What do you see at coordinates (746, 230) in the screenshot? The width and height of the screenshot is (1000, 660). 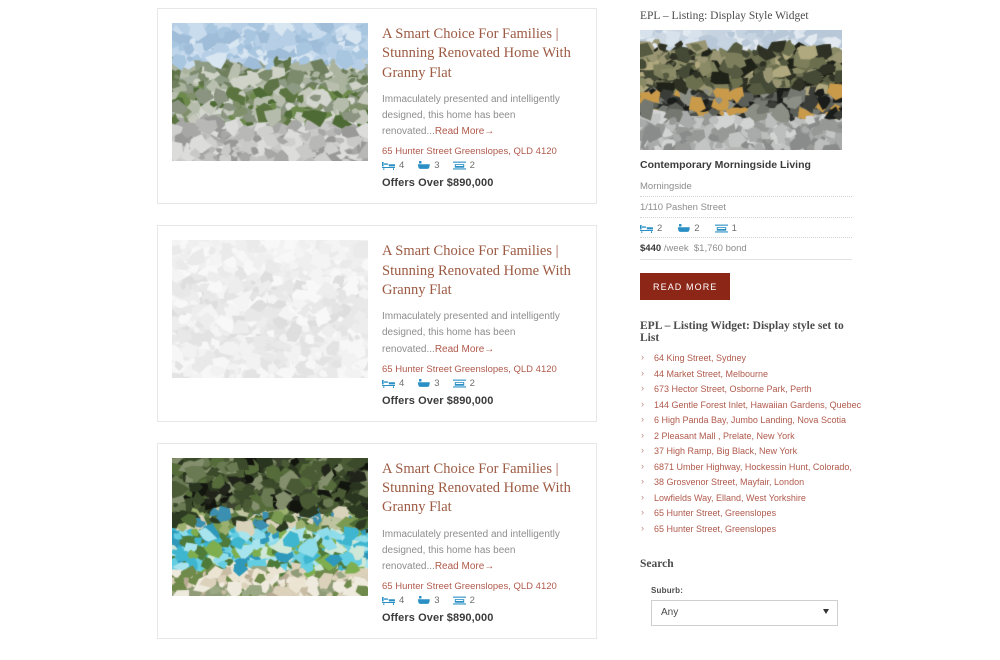 I see `sidebar-property-features: 2 2 1` at bounding box center [746, 230].